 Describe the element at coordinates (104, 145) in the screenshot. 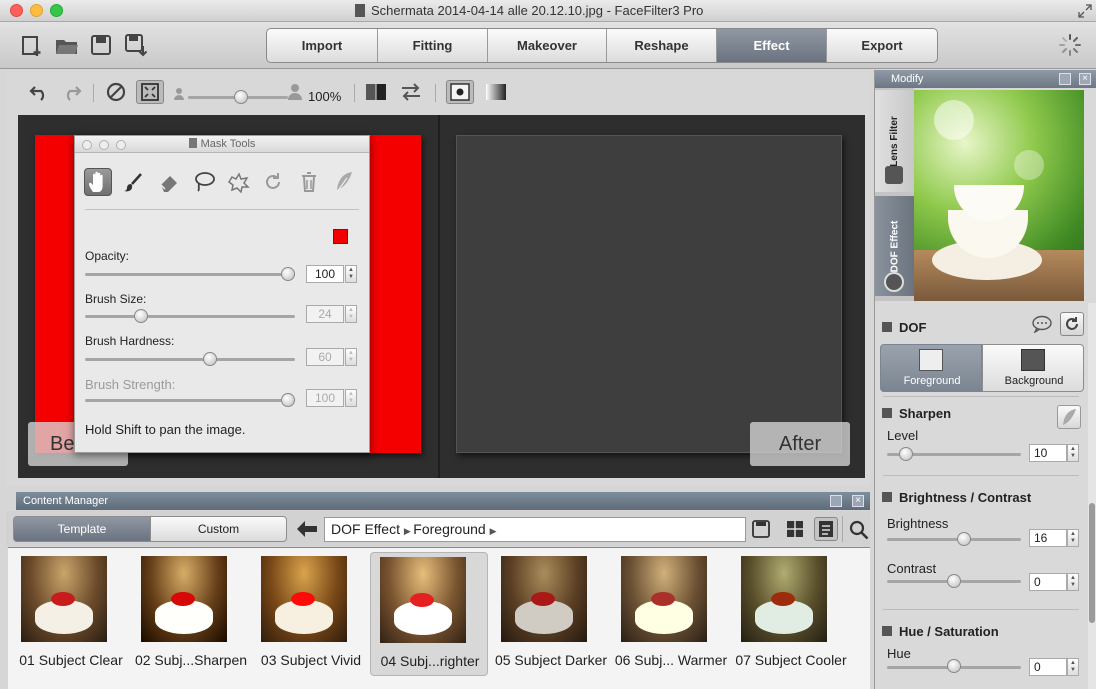

I see `mask-minimize-button` at that location.